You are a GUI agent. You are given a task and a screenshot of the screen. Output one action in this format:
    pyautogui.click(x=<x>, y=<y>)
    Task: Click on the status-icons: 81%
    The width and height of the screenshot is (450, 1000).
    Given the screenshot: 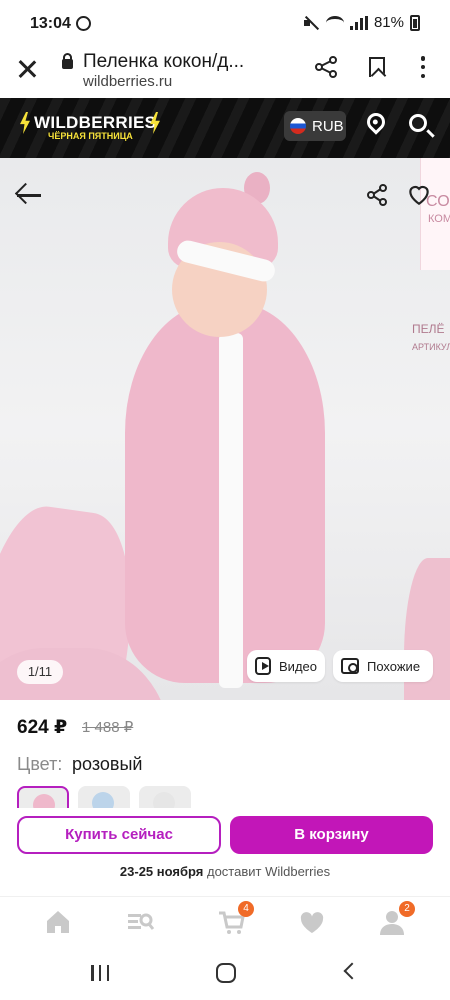 What is the action you would take?
    pyautogui.click(x=361, y=22)
    